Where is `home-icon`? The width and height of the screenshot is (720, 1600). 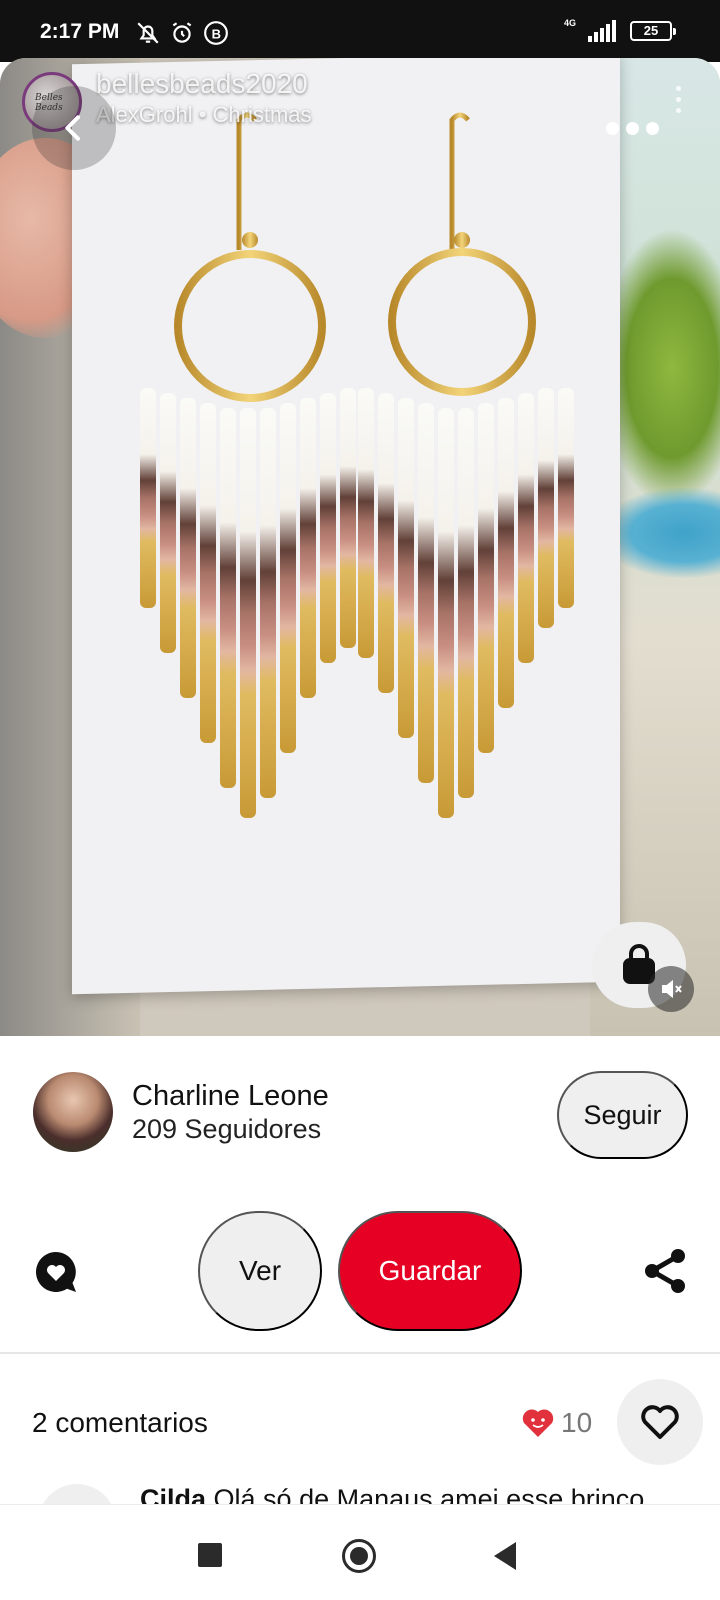 home-icon is located at coordinates (359, 1556).